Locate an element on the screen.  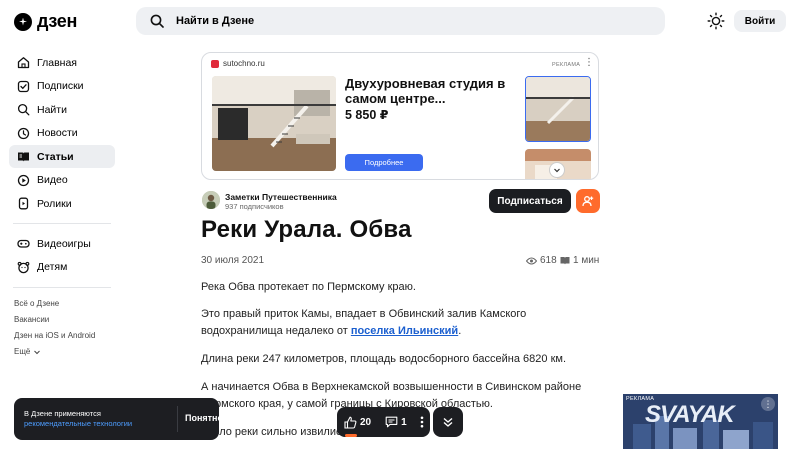
comment-count: 1 is located at coordinates (404, 422).